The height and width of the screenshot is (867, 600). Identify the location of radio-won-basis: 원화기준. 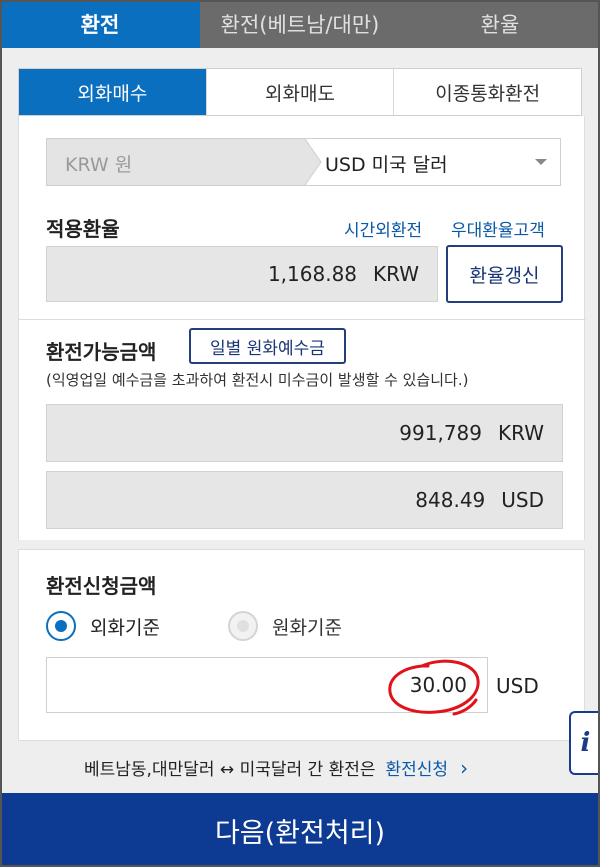
(285, 626).